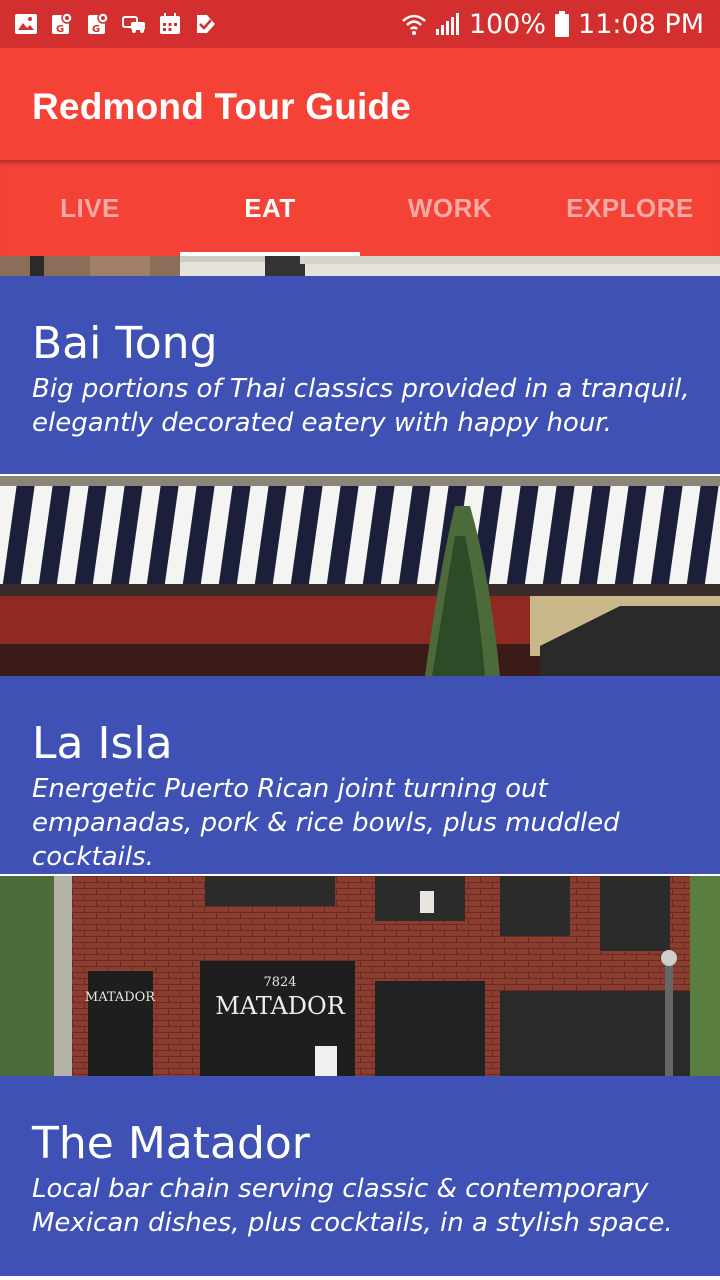 The image size is (720, 1280). Describe the element at coordinates (120, 997) in the screenshot. I see `matador-sign-left: MATADOR` at that location.